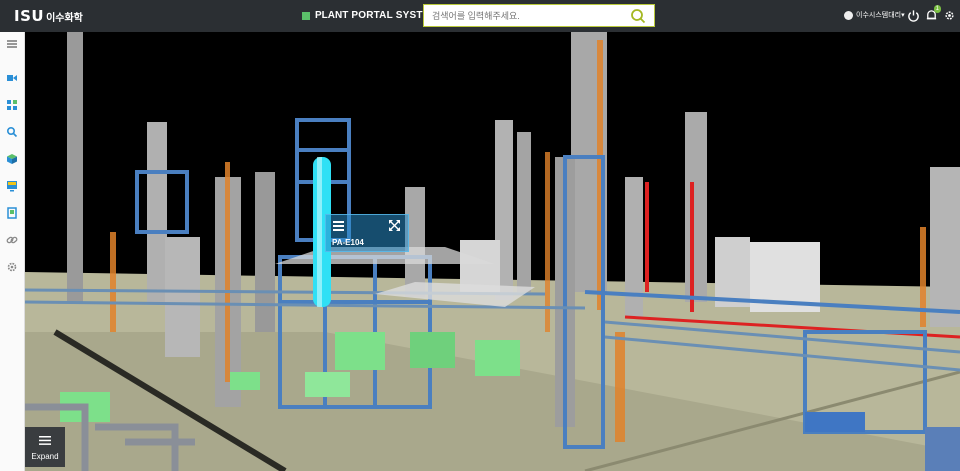 The image size is (960, 471). What do you see at coordinates (527, 16) in the screenshot?
I see `search-input` at bounding box center [527, 16].